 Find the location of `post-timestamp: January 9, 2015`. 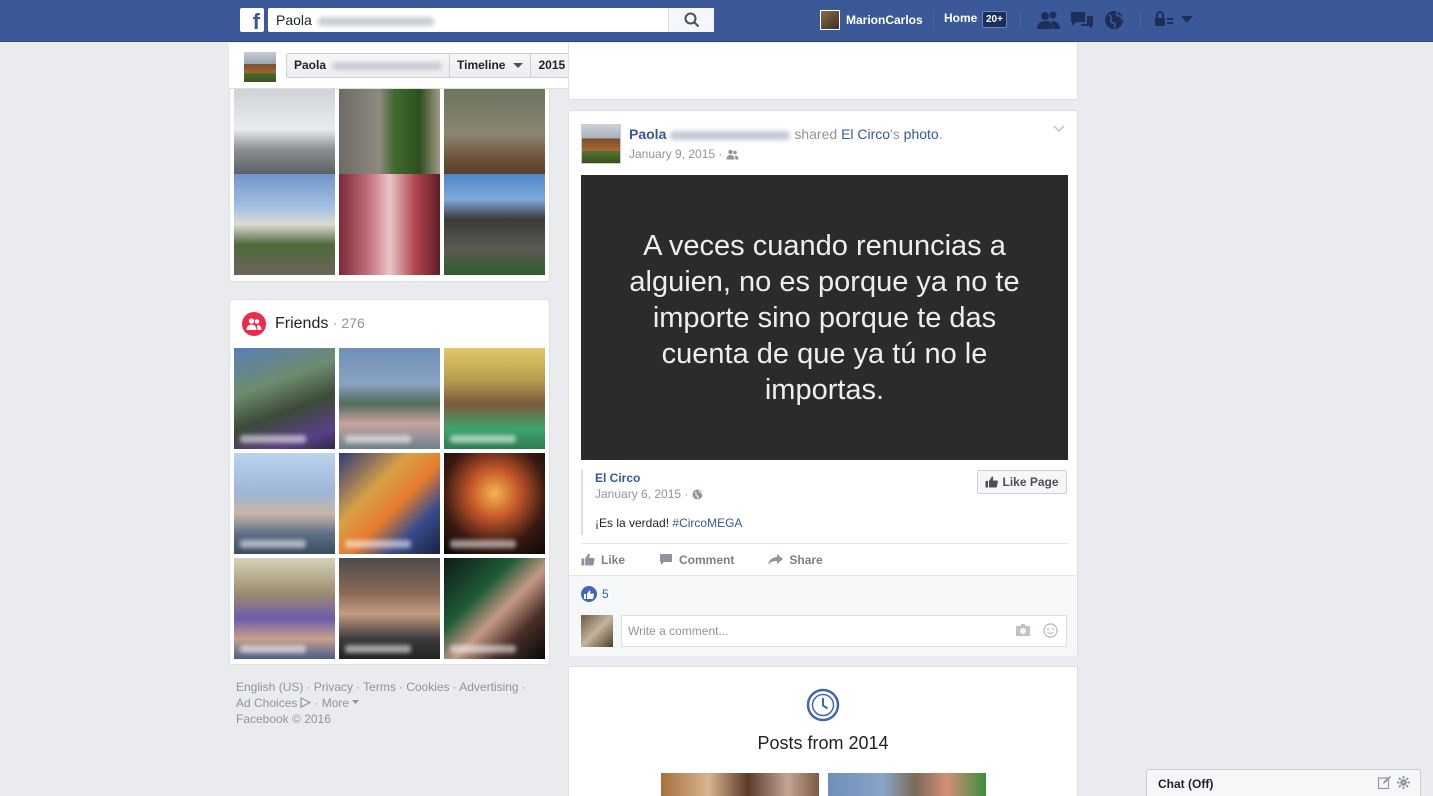

post-timestamp: January 9, 2015 is located at coordinates (672, 154).